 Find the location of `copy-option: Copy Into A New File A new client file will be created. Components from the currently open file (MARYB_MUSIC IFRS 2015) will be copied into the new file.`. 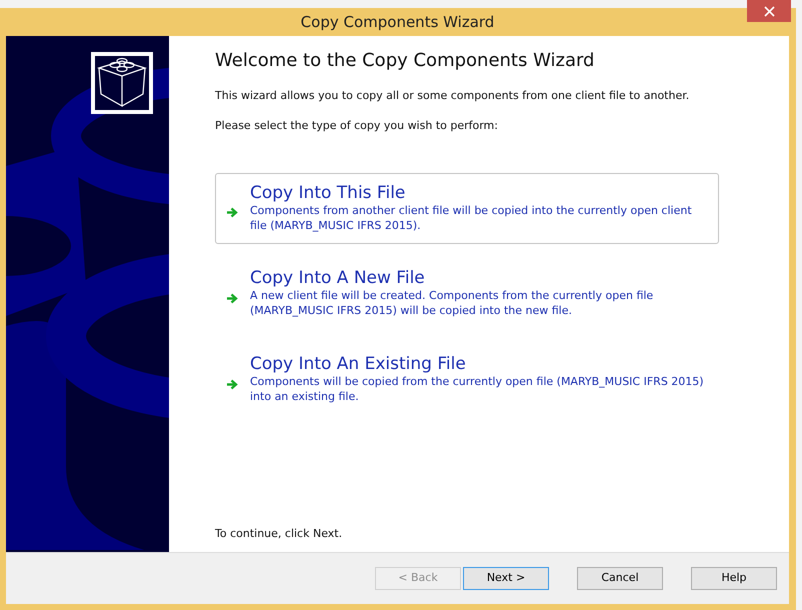

copy-option: Copy Into A New File A new client file will be created. Components from the currently open file (MARYB_MUSIC IFRS 2015) will be copied into the new file. is located at coordinates (467, 294).